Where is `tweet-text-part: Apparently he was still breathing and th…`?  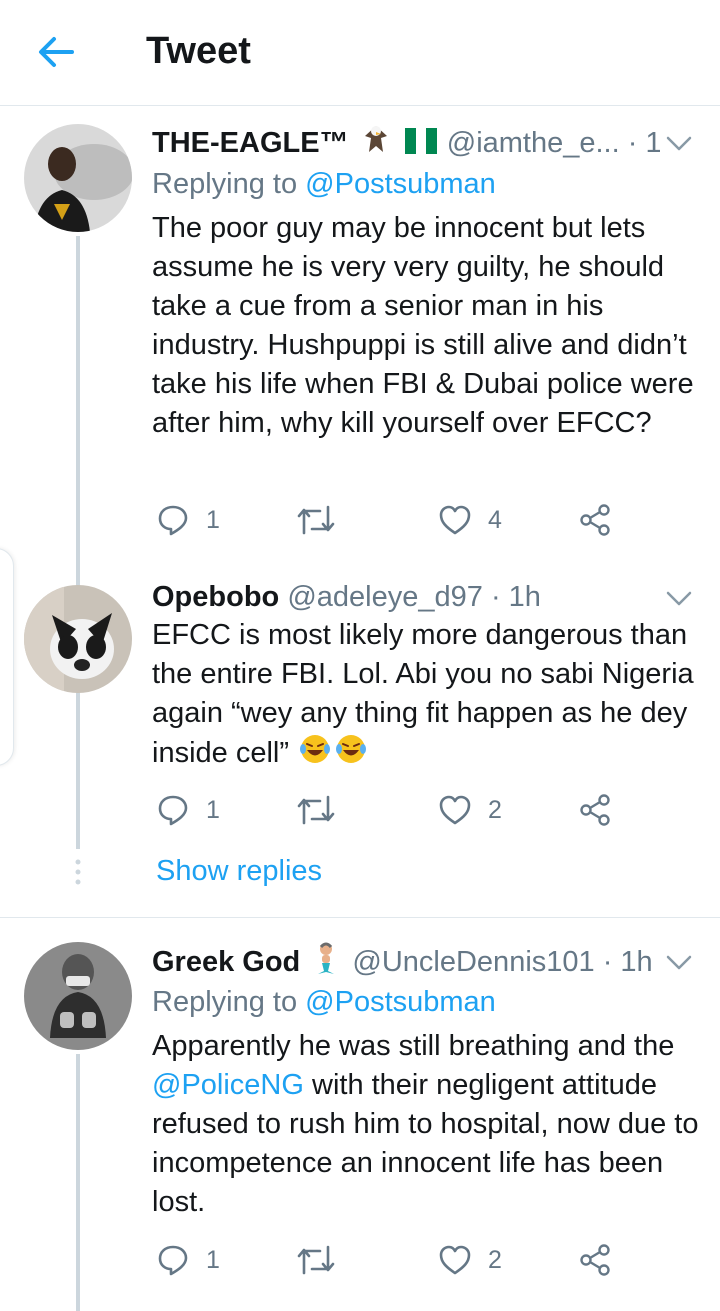 tweet-text-part: Apparently he was still breathing and th… is located at coordinates (413, 1046).